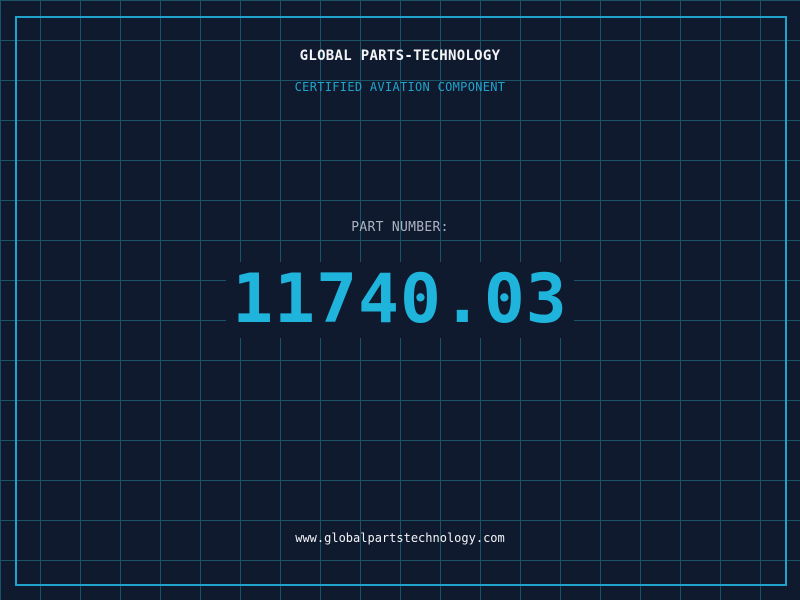 This screenshot has height=600, width=800. I want to click on part-number-container: 11740.03, so click(400, 300).